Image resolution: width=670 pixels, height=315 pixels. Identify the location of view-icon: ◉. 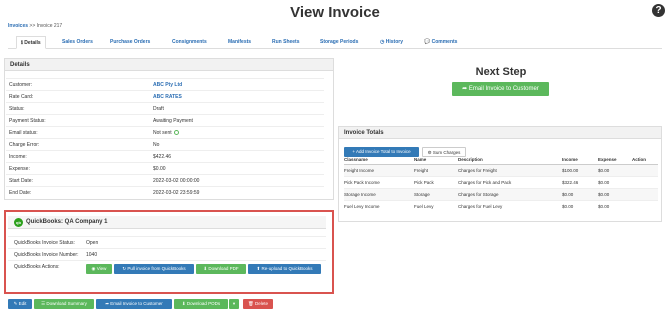
(93, 268).